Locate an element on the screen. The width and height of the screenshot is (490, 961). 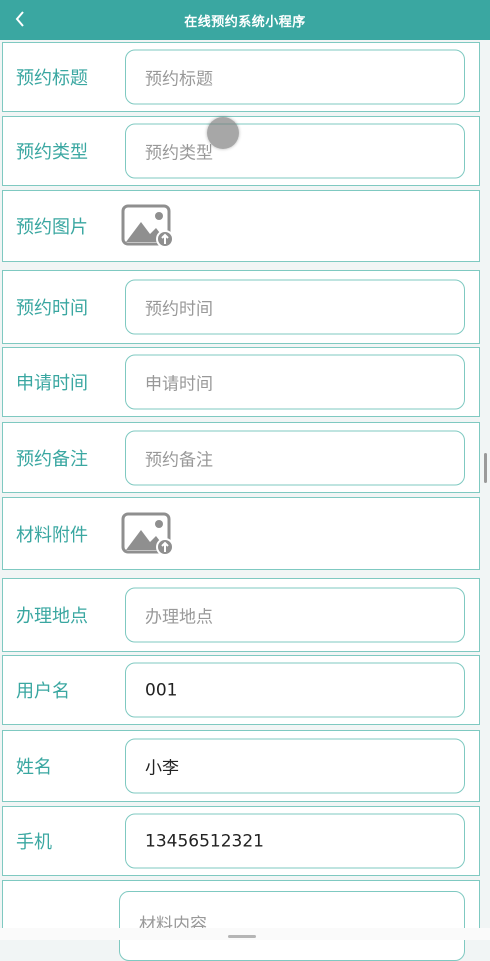
title-bar: 在线预约系统小程序 is located at coordinates (245, 20).